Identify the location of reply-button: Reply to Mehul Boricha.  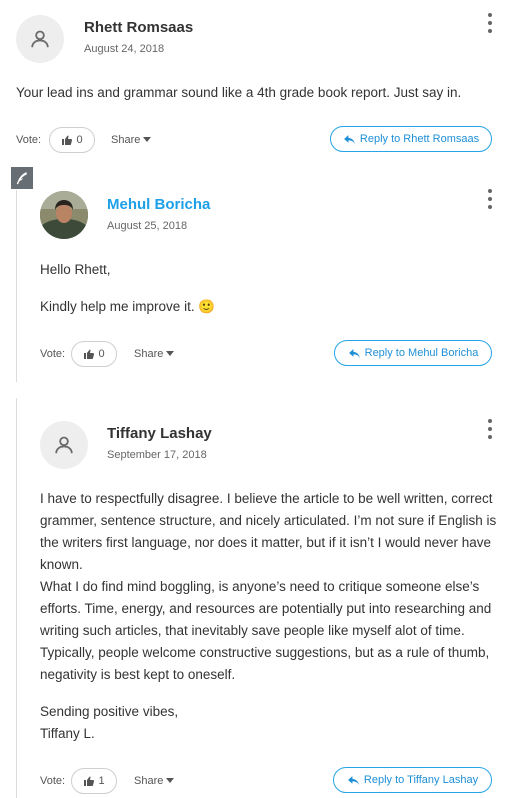
(413, 353).